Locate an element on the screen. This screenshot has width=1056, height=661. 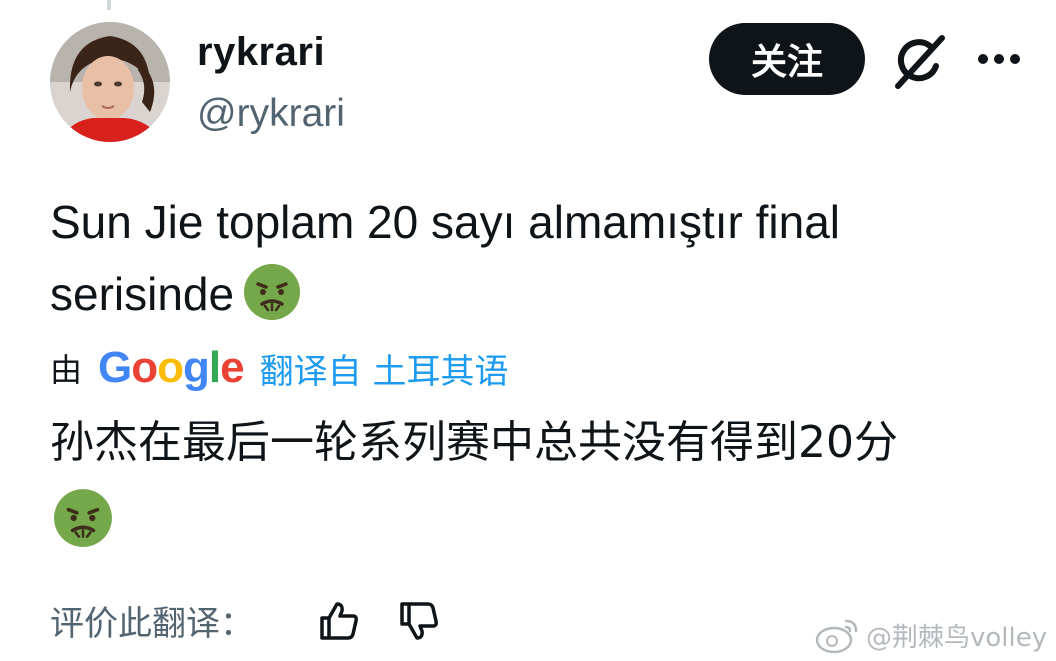
avatar is located at coordinates (110, 82).